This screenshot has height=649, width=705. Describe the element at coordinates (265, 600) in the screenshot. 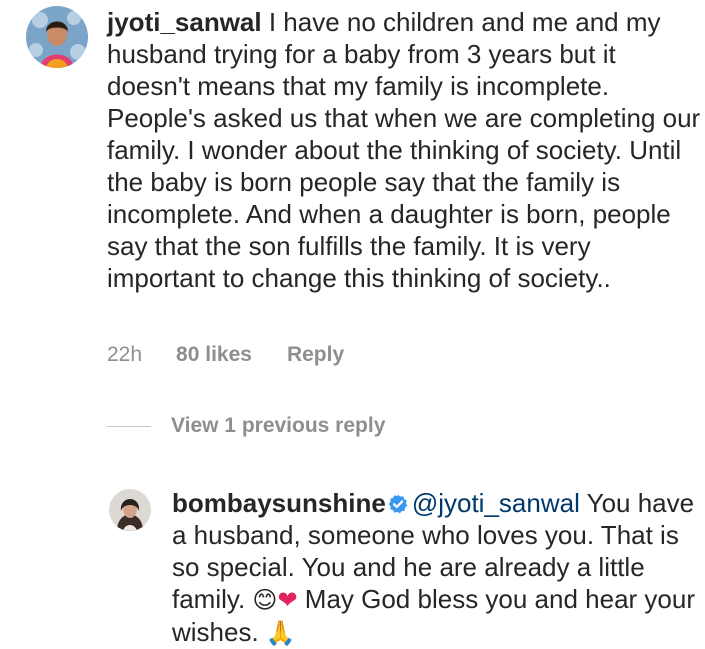

I see `smiling-face-icon: 😊` at that location.